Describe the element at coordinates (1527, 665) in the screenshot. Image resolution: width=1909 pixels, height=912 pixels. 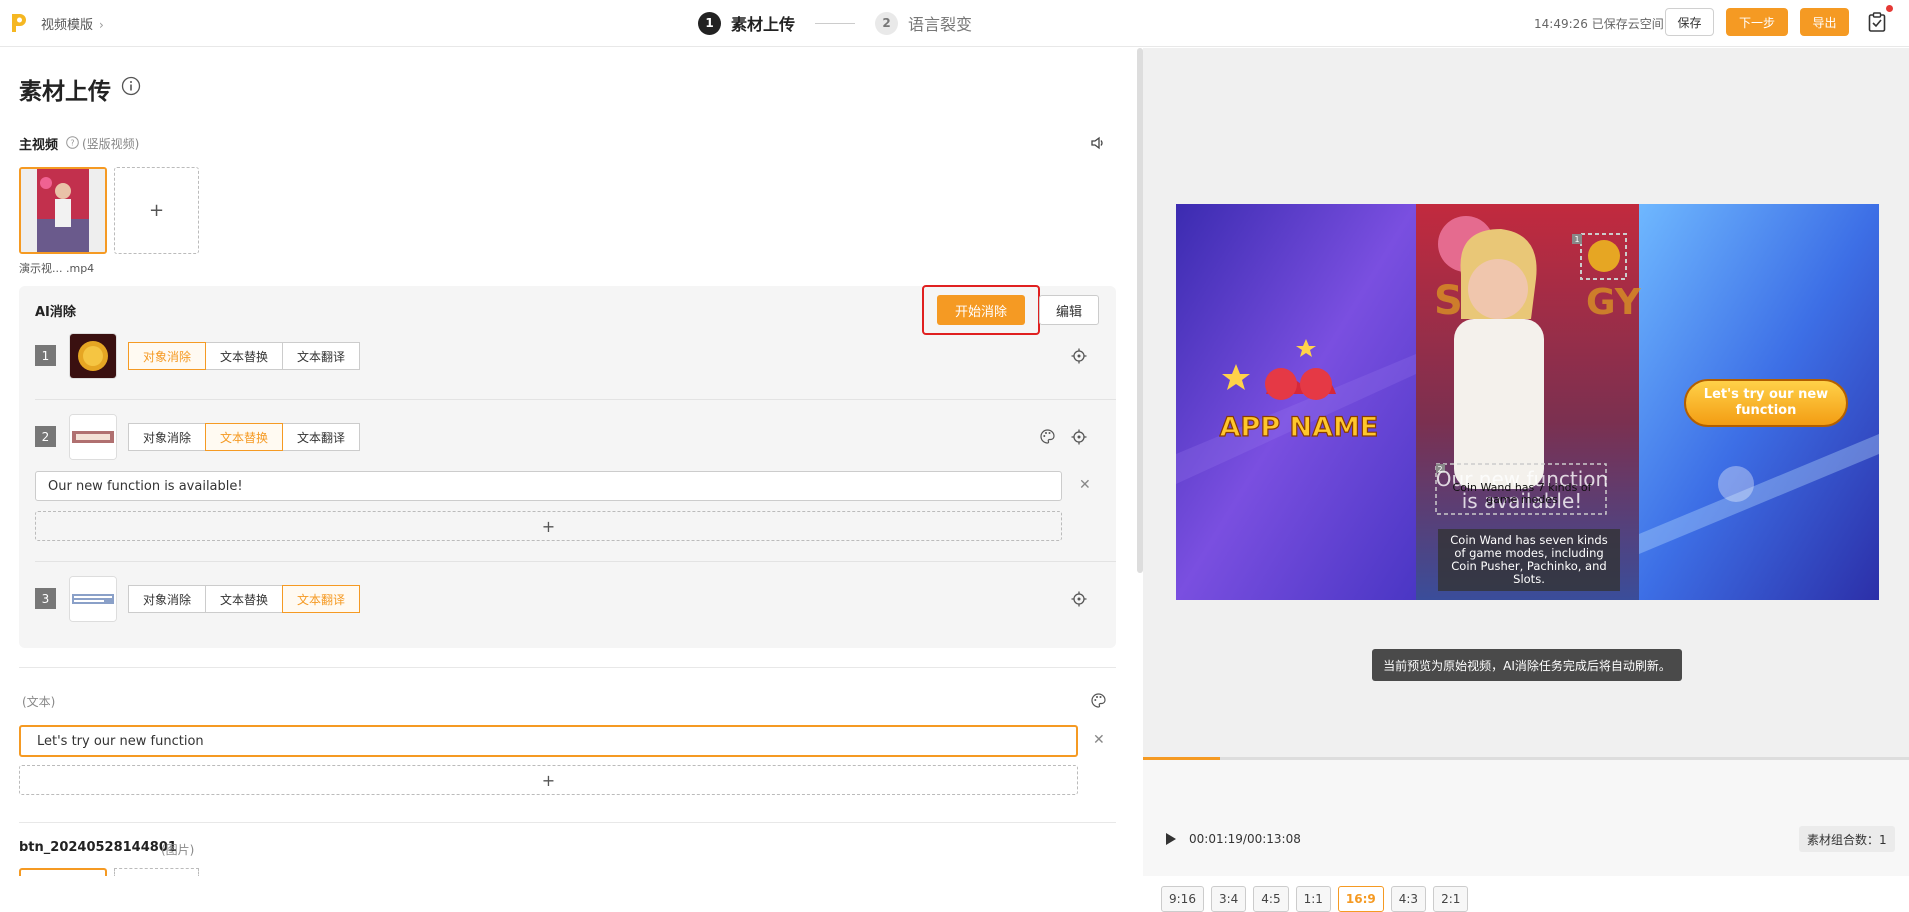
I see `preview-notice: 当前预览为原始视频，AI消除任务完成后将自动刷新。` at that location.